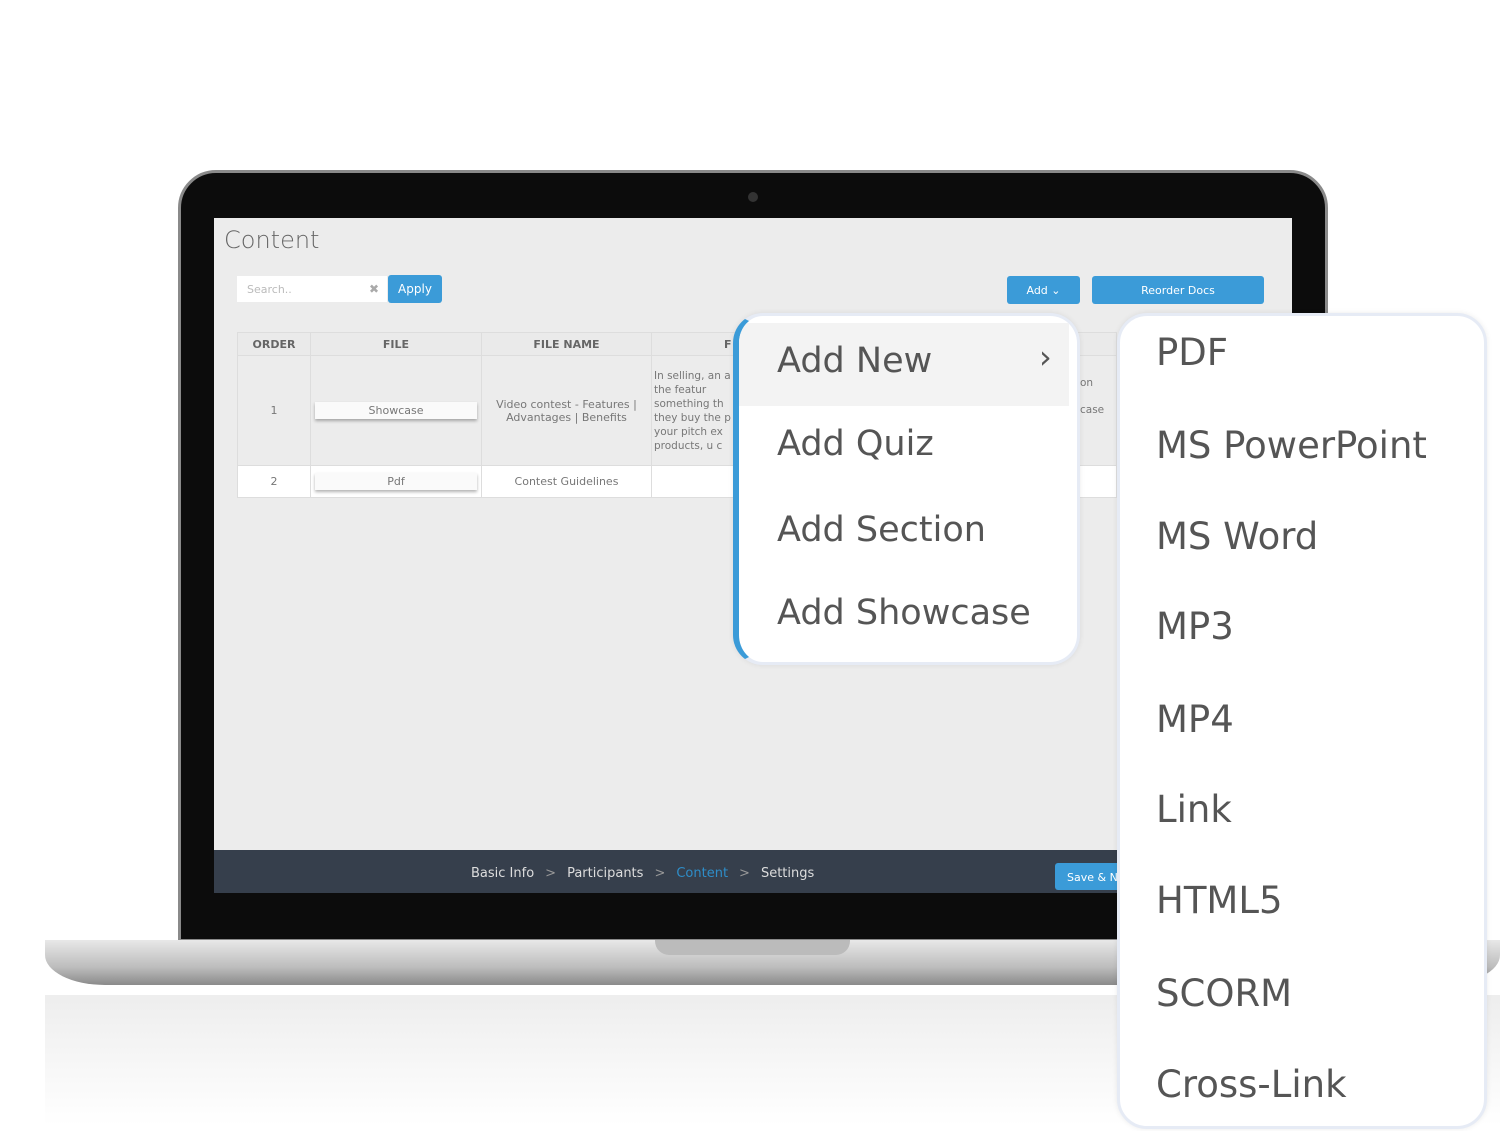  What do you see at coordinates (1251, 1084) in the screenshot?
I see `submenu-item-cross-link: Cross-Link` at bounding box center [1251, 1084].